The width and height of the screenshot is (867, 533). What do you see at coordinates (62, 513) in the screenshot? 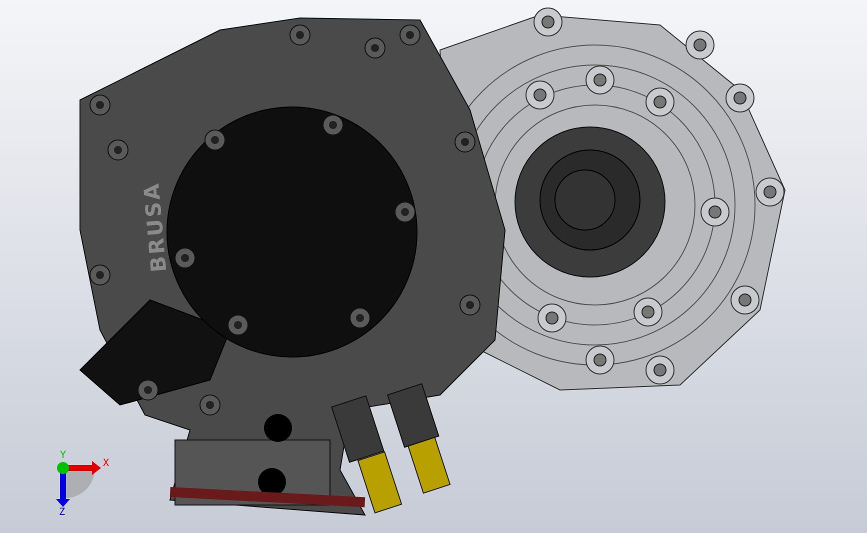
I see `z-axis-label: Z` at bounding box center [62, 513].